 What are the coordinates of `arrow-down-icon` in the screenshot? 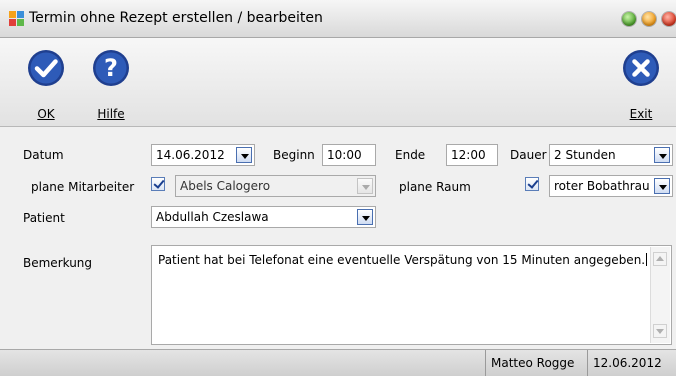 It's located at (660, 331).